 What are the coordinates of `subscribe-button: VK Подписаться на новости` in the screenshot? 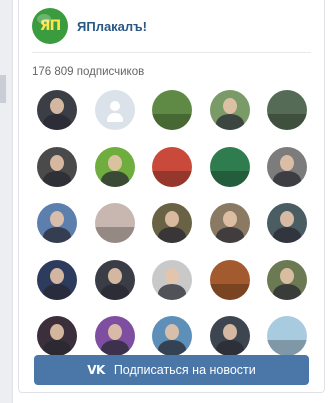 It's located at (171, 370).